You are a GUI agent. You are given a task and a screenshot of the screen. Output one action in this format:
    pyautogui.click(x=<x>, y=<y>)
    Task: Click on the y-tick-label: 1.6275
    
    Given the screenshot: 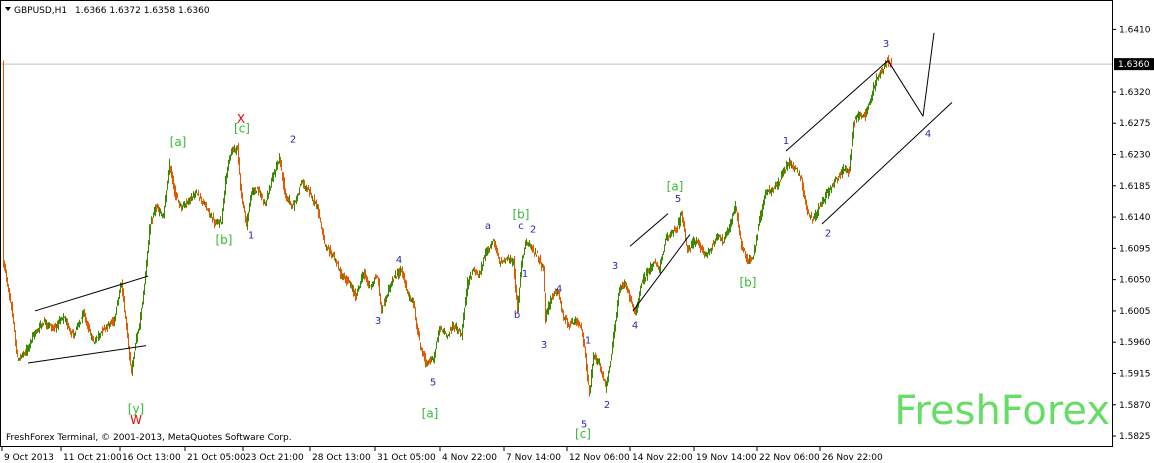 What is the action you would take?
    pyautogui.click(x=1135, y=124)
    